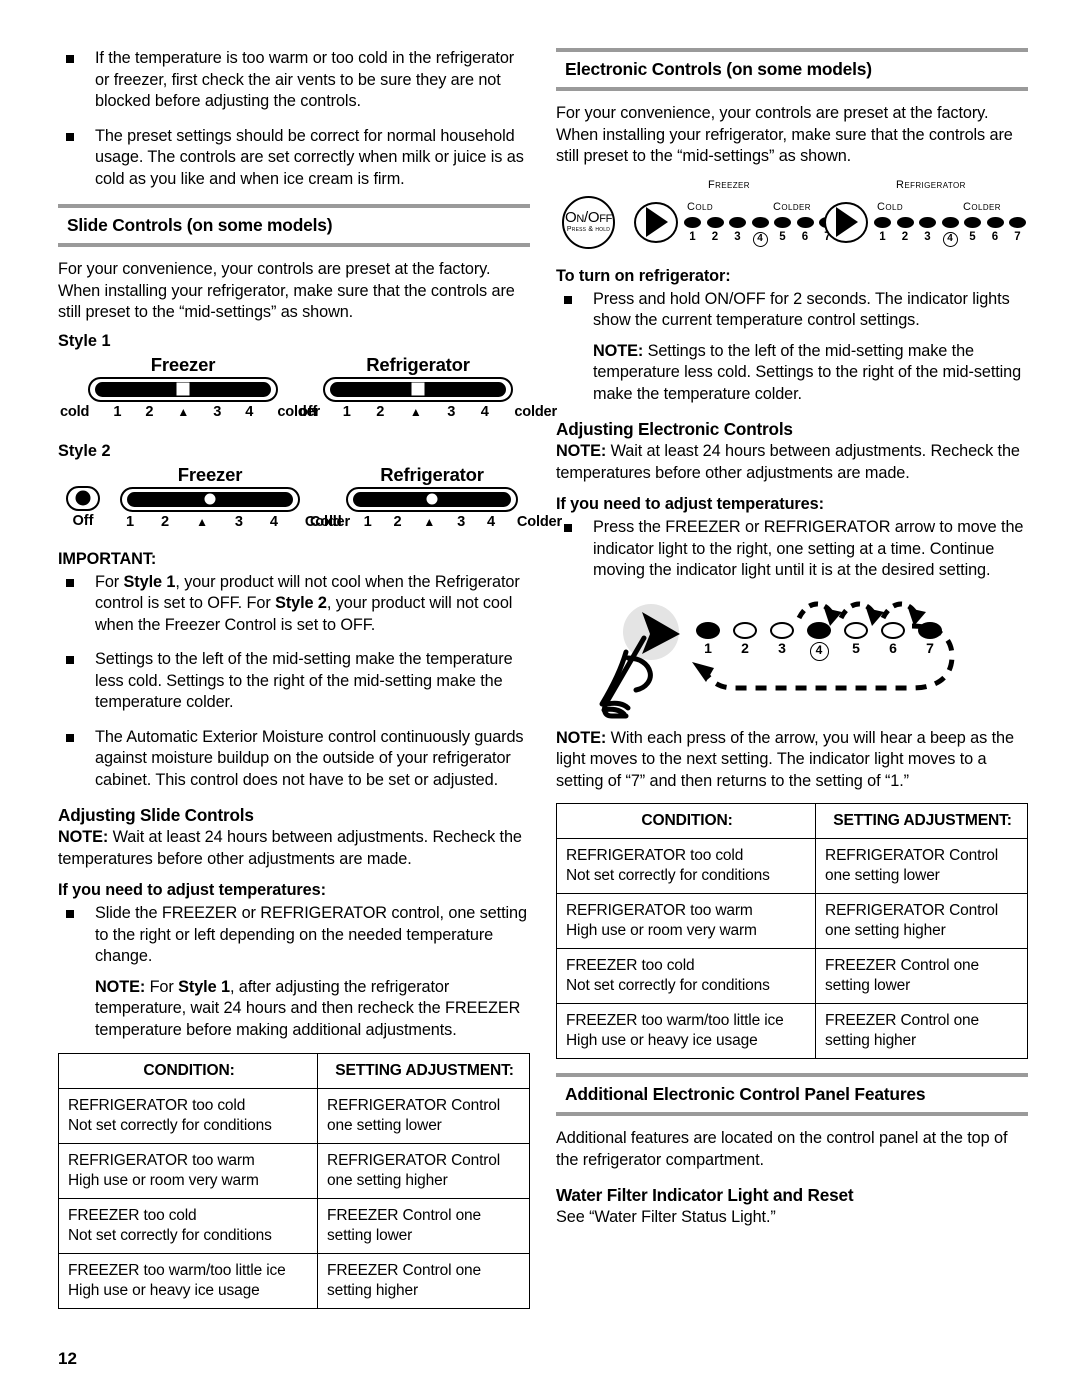  I want to click on adjust-temperatures-label: If you need to adjust temperatures:, so click(192, 890).